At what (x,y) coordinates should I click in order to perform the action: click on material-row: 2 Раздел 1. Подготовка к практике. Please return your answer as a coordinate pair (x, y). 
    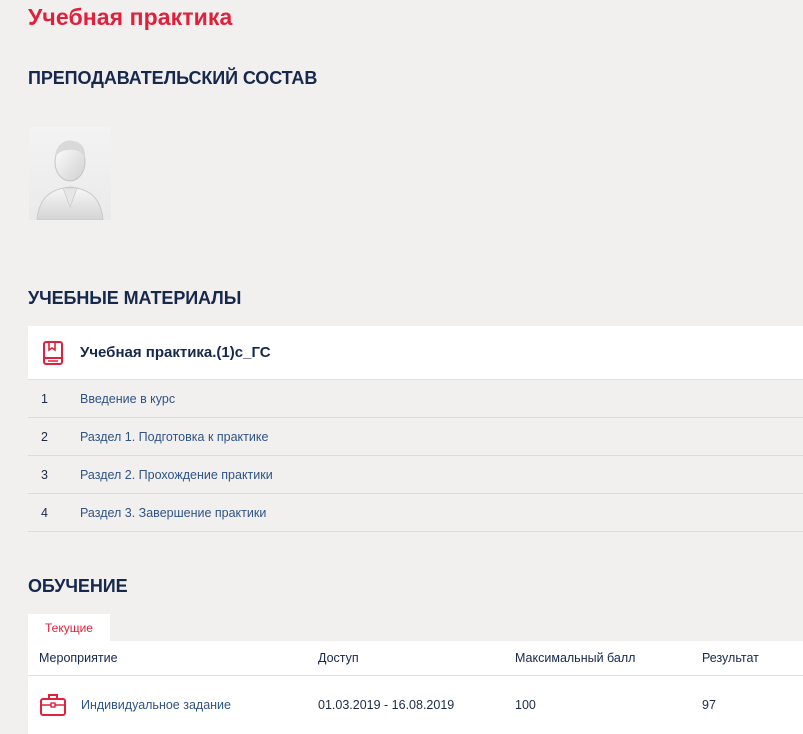
    Looking at the image, I should click on (415, 437).